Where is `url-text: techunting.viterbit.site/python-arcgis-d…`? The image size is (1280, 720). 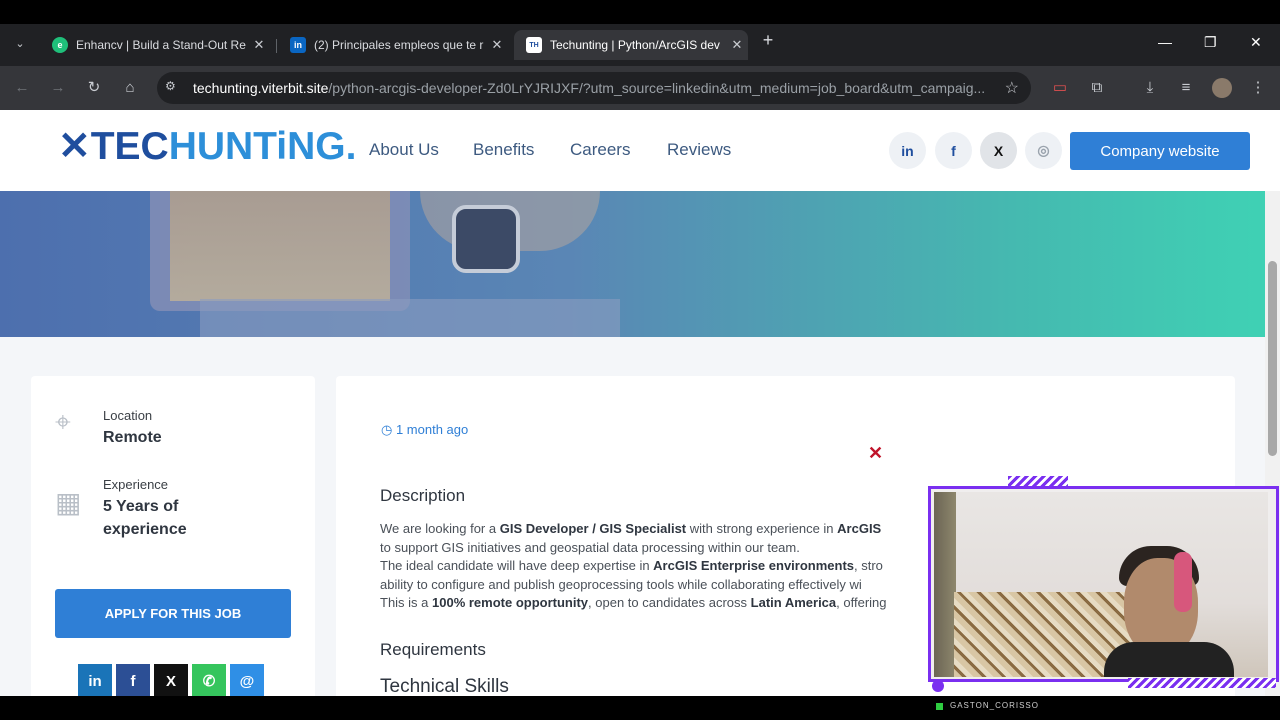
url-text: techunting.viterbit.site/python-arcgis-d… is located at coordinates (589, 88).